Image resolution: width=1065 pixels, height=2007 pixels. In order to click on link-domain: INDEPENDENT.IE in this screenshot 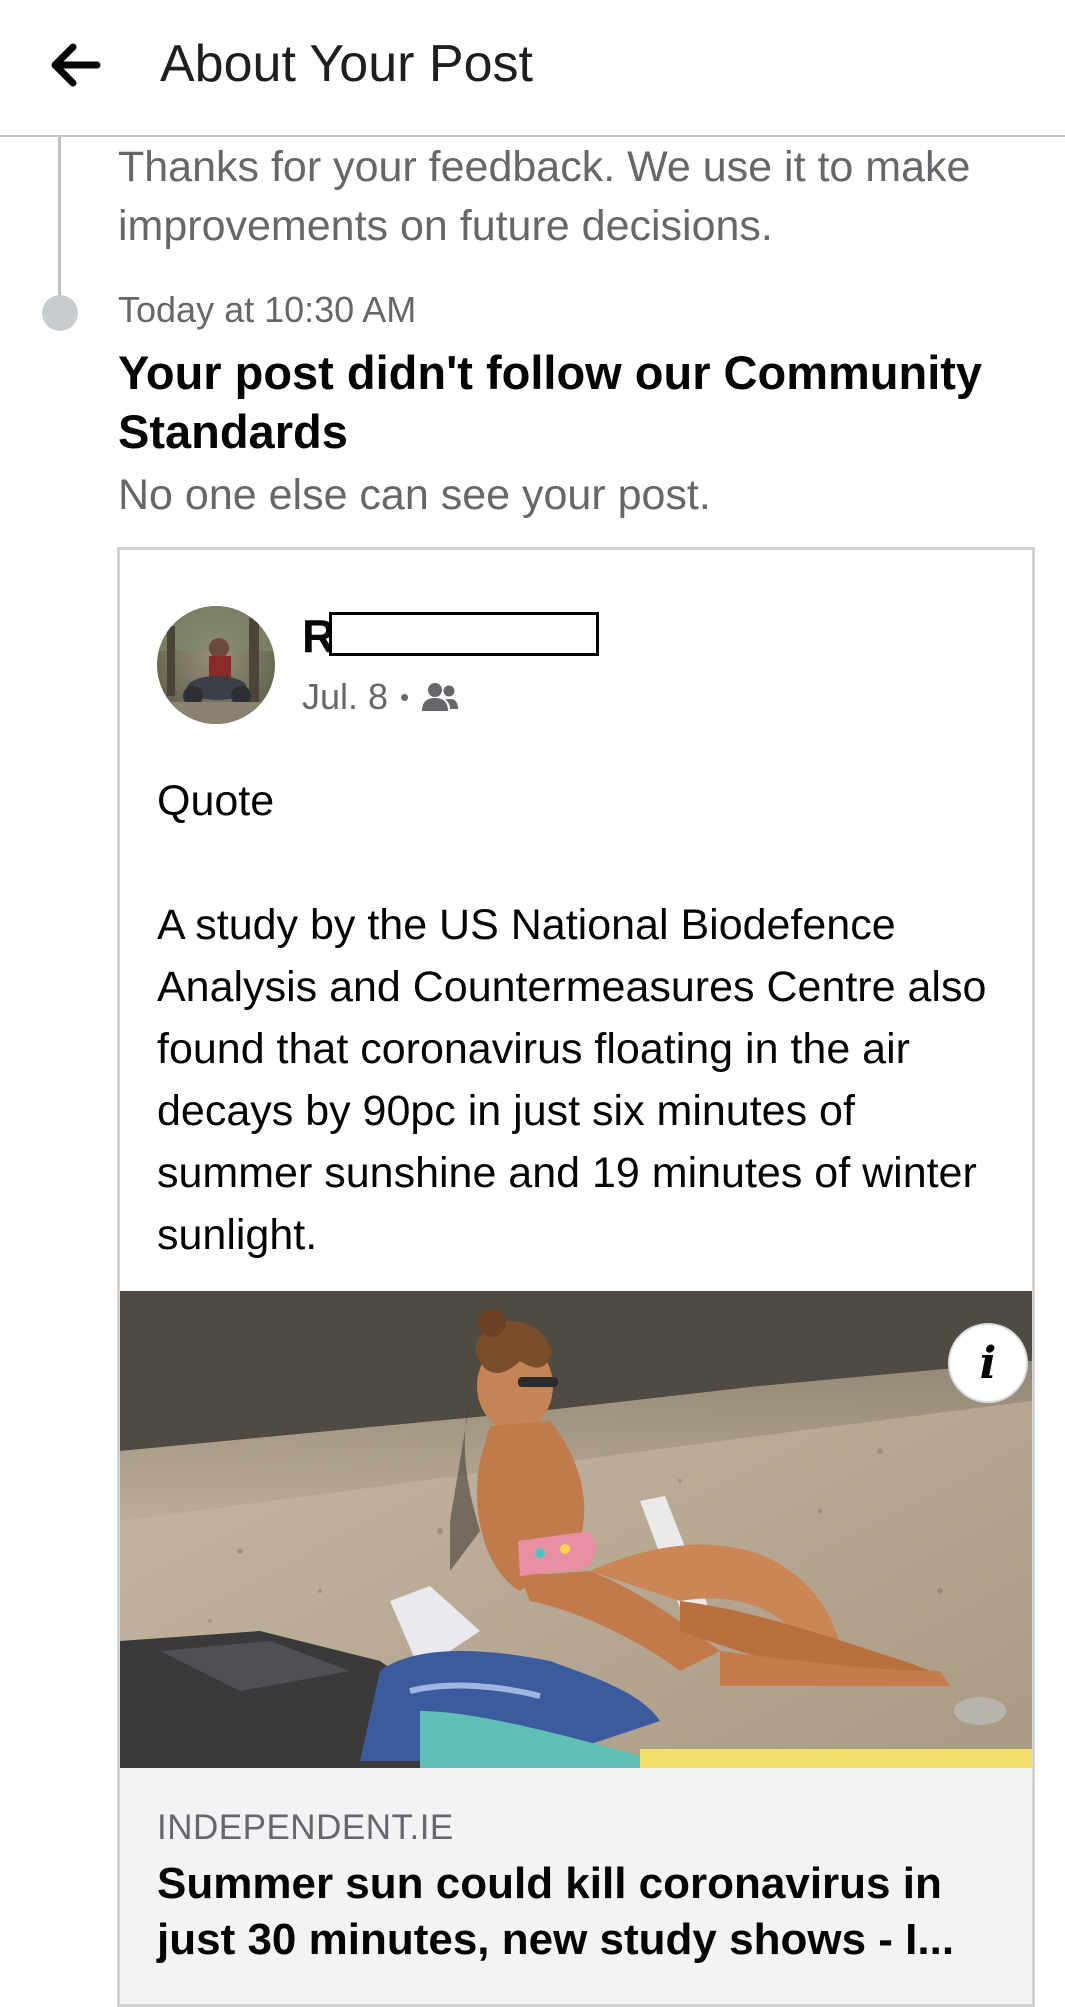, I will do `click(305, 1827)`.